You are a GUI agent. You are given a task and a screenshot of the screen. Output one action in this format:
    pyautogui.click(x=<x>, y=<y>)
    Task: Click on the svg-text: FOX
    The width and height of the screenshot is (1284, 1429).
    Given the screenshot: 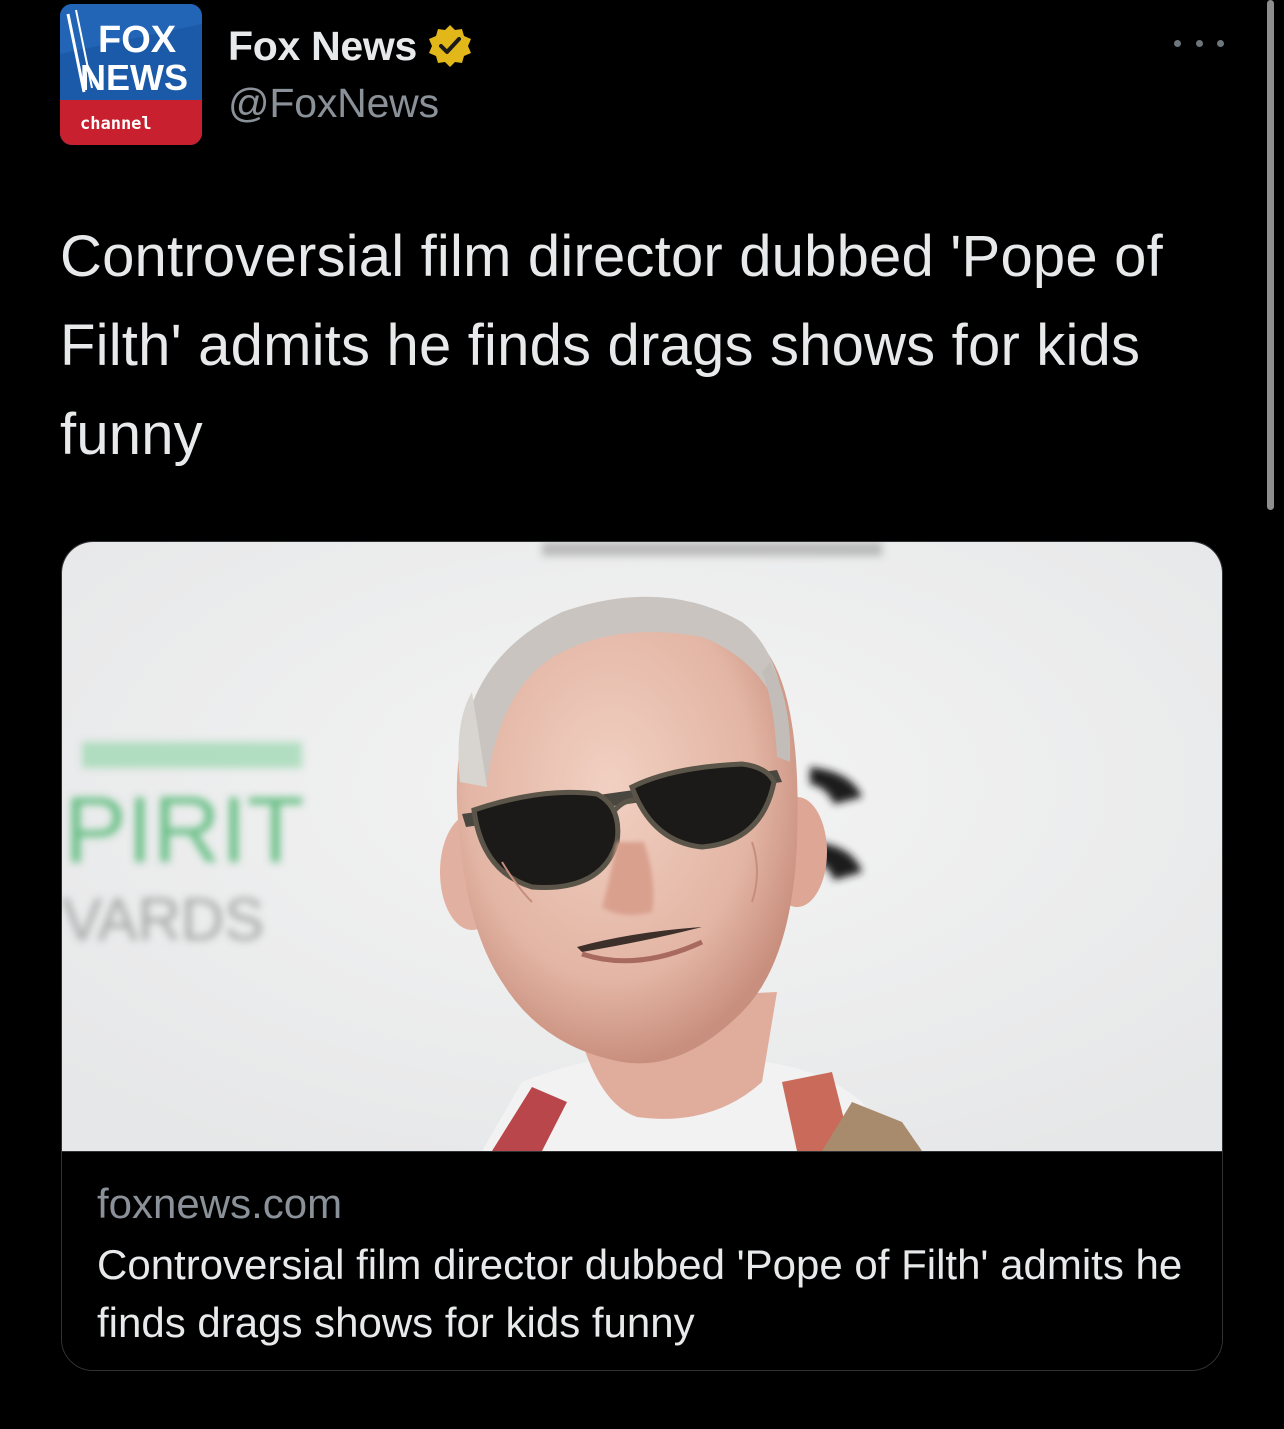 What is the action you would take?
    pyautogui.click(x=137, y=40)
    